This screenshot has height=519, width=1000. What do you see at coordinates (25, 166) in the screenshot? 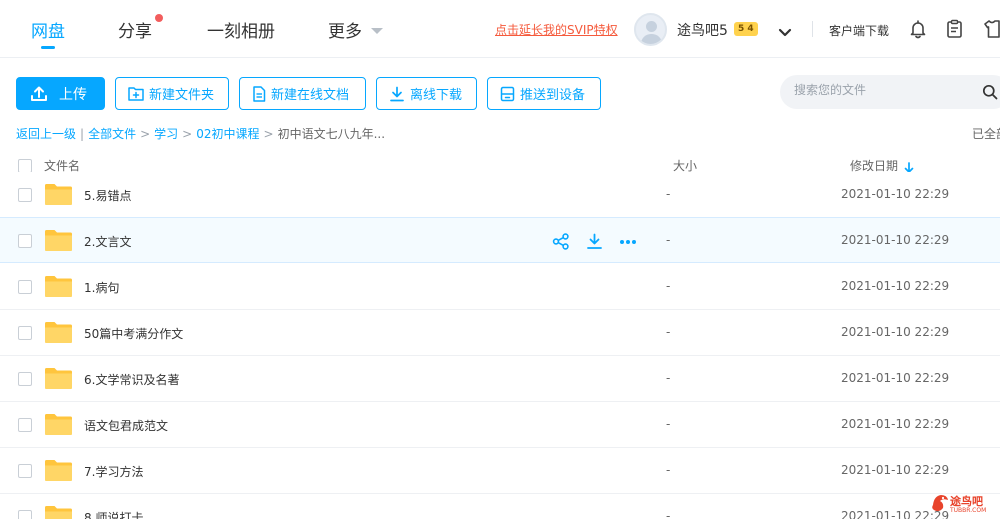
I see `select-all-checkbox` at bounding box center [25, 166].